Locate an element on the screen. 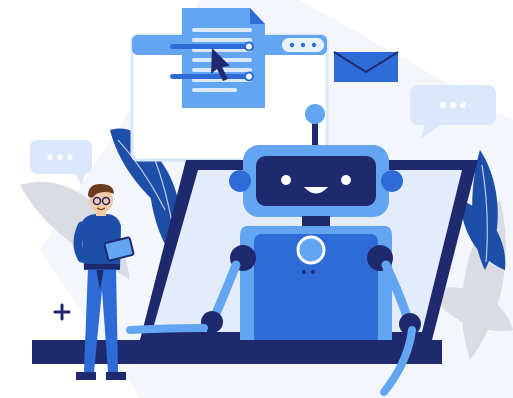 Image resolution: width=513 pixels, height=398 pixels. envelope-icon is located at coordinates (366, 66).